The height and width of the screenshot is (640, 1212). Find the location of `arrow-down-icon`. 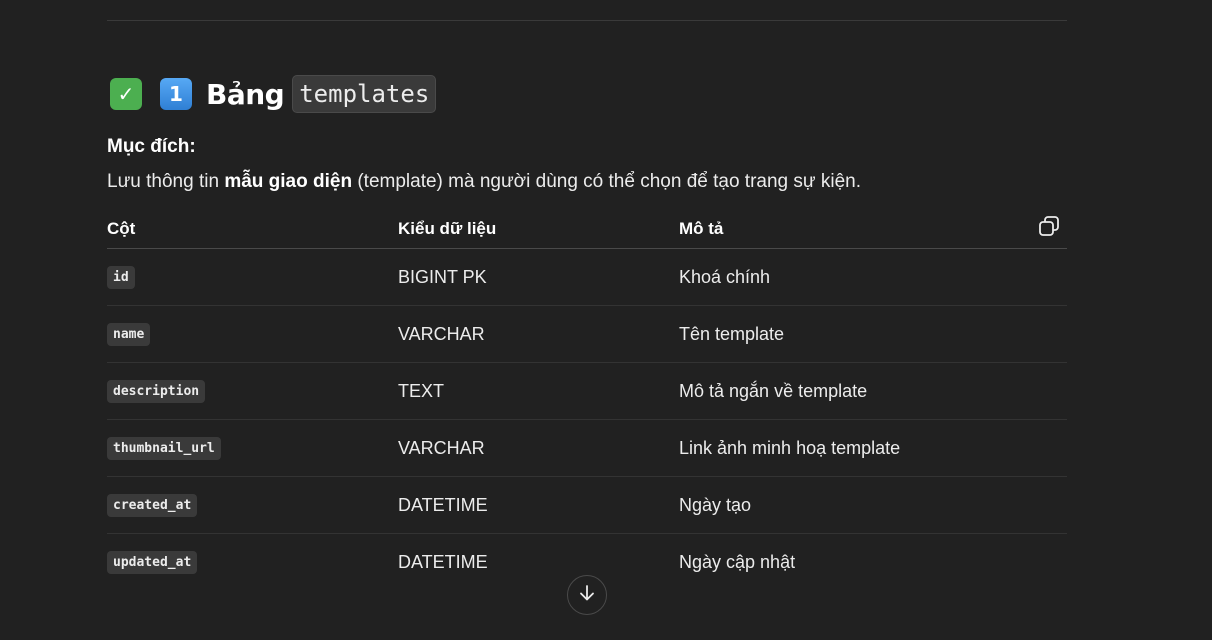

arrow-down-icon is located at coordinates (587, 595).